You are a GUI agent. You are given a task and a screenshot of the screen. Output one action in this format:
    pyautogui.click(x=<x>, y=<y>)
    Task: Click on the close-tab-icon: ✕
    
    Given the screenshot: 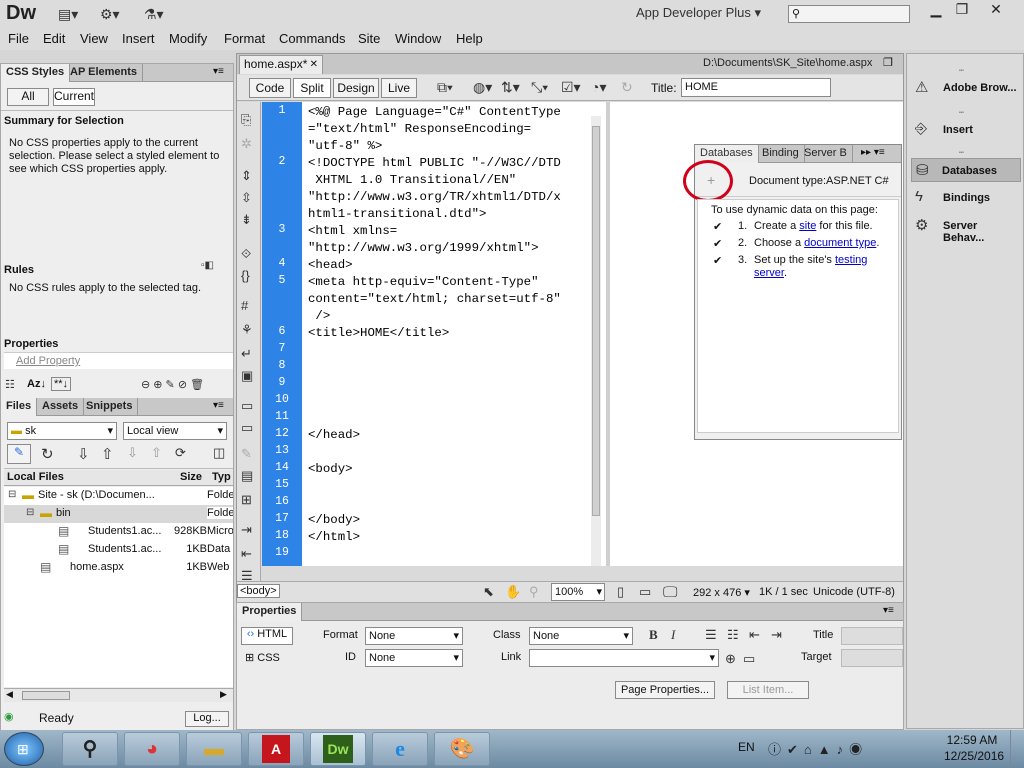 What is the action you would take?
    pyautogui.click(x=314, y=64)
    